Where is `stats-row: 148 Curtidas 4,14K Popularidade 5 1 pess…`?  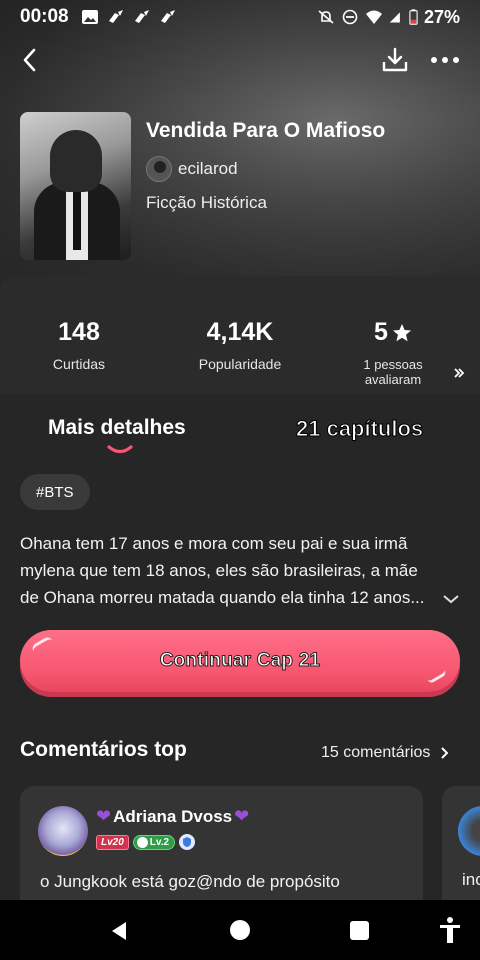 stats-row: 148 Curtidas 4,14K Popularidade 5 1 pess… is located at coordinates (240, 335).